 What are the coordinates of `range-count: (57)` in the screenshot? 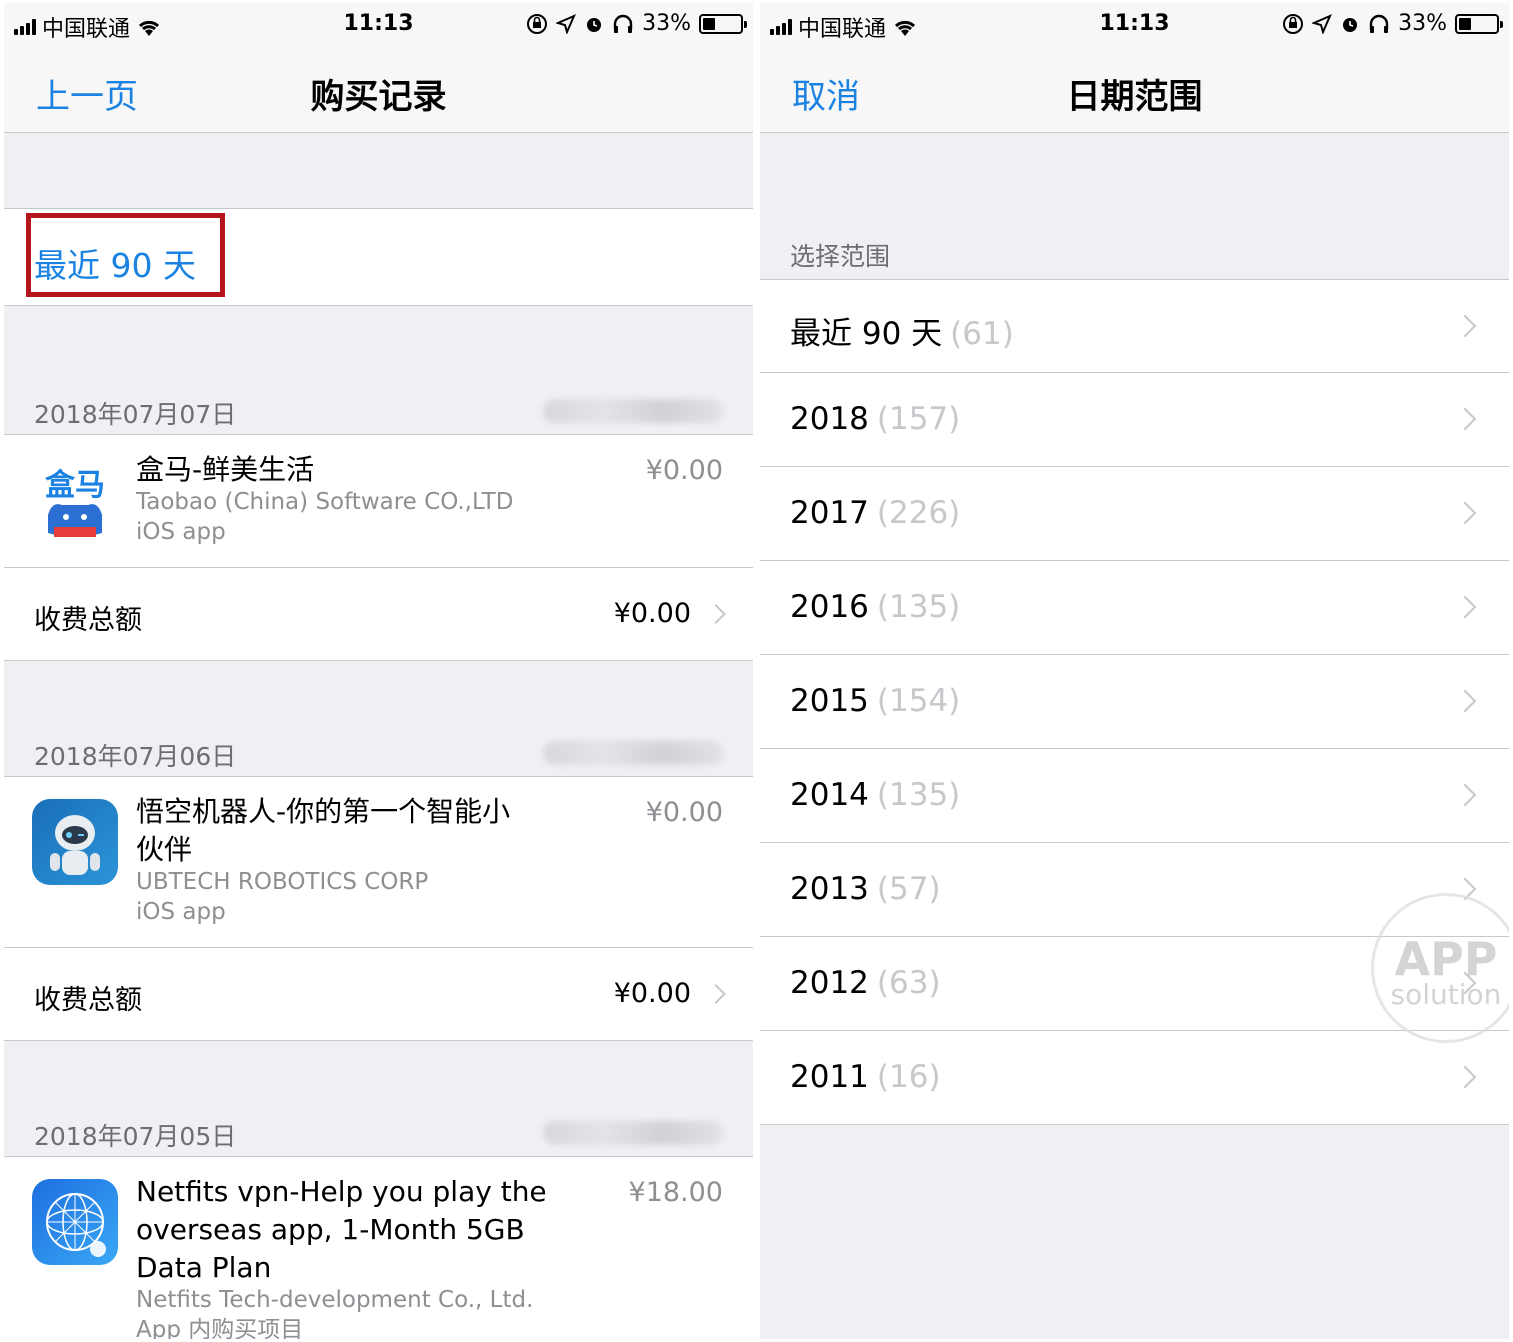 It's located at (908, 889).